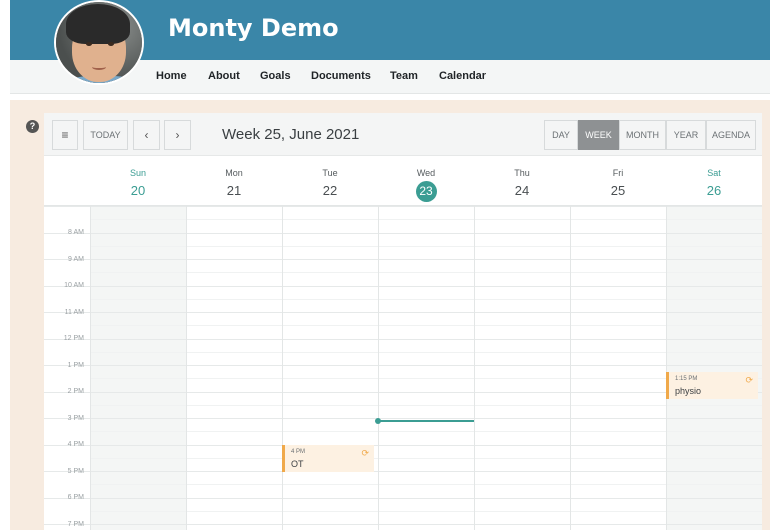 Image resolution: width=780 pixels, height=530 pixels. What do you see at coordinates (714, 181) in the screenshot?
I see `day-header-sat: Sat 26` at bounding box center [714, 181].